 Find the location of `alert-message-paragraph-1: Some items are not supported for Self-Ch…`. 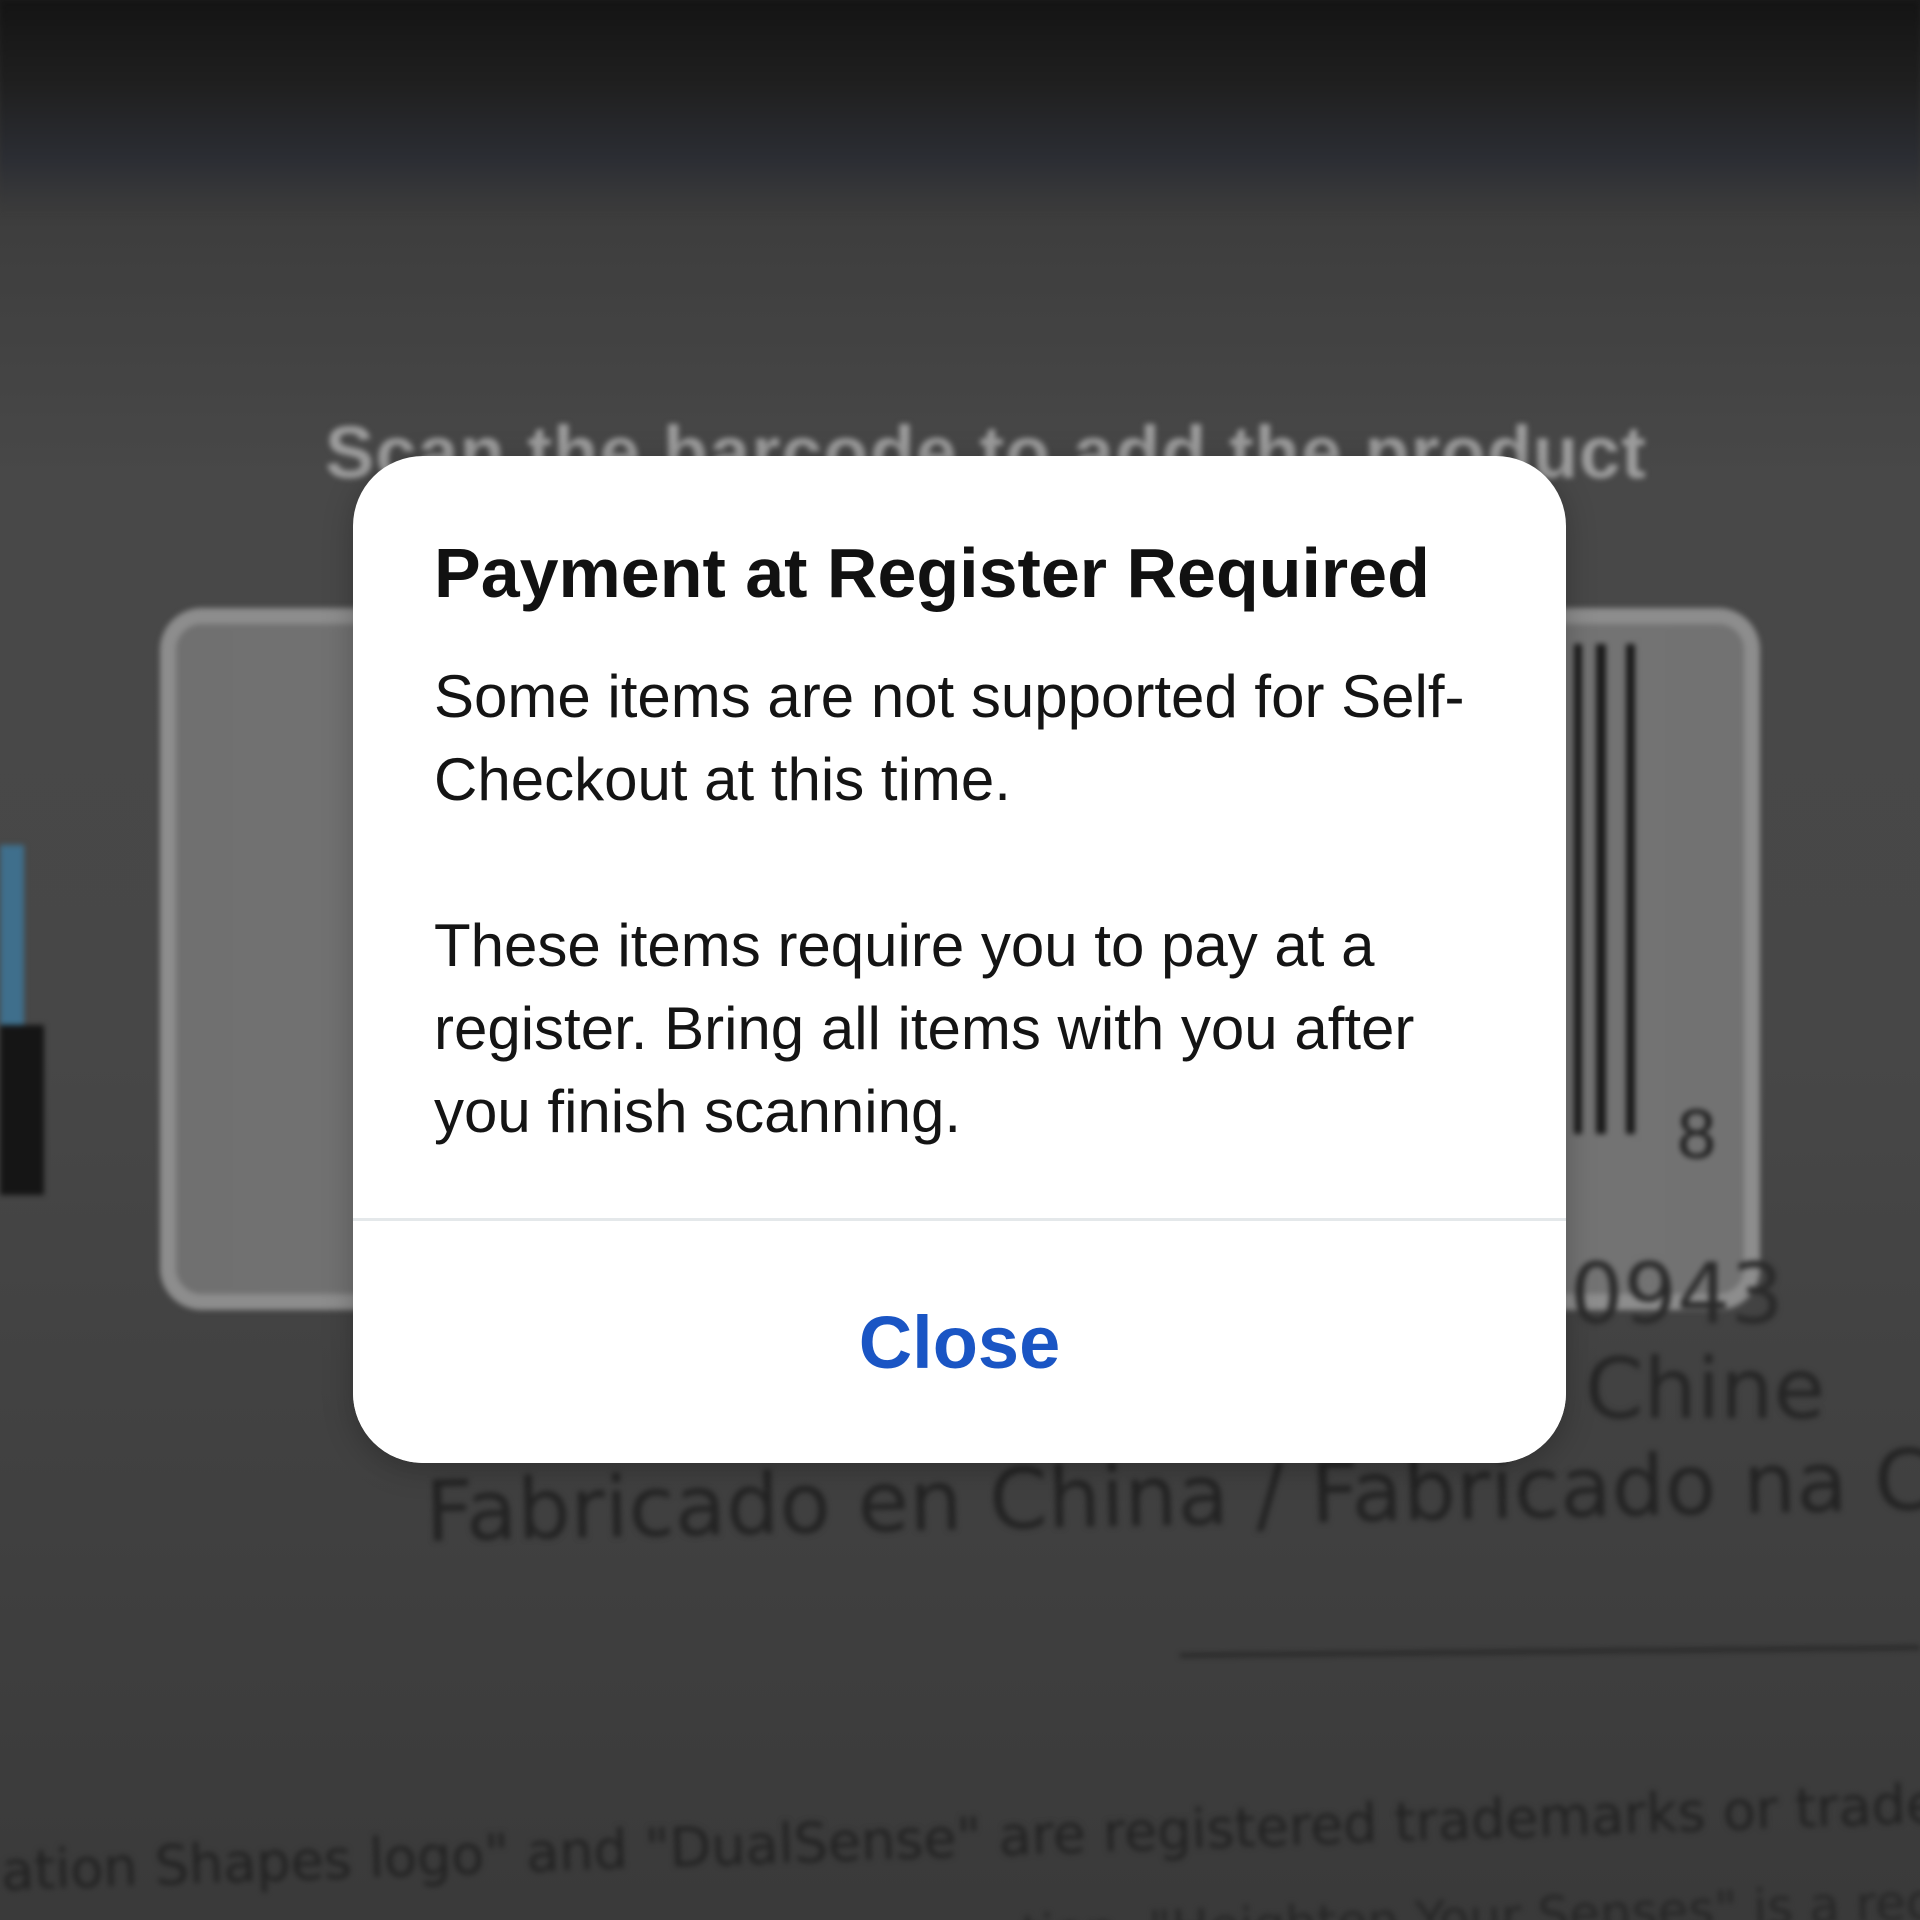

alert-message-paragraph-1: Some items are not supported for Self-Ch… is located at coordinates (949, 738).